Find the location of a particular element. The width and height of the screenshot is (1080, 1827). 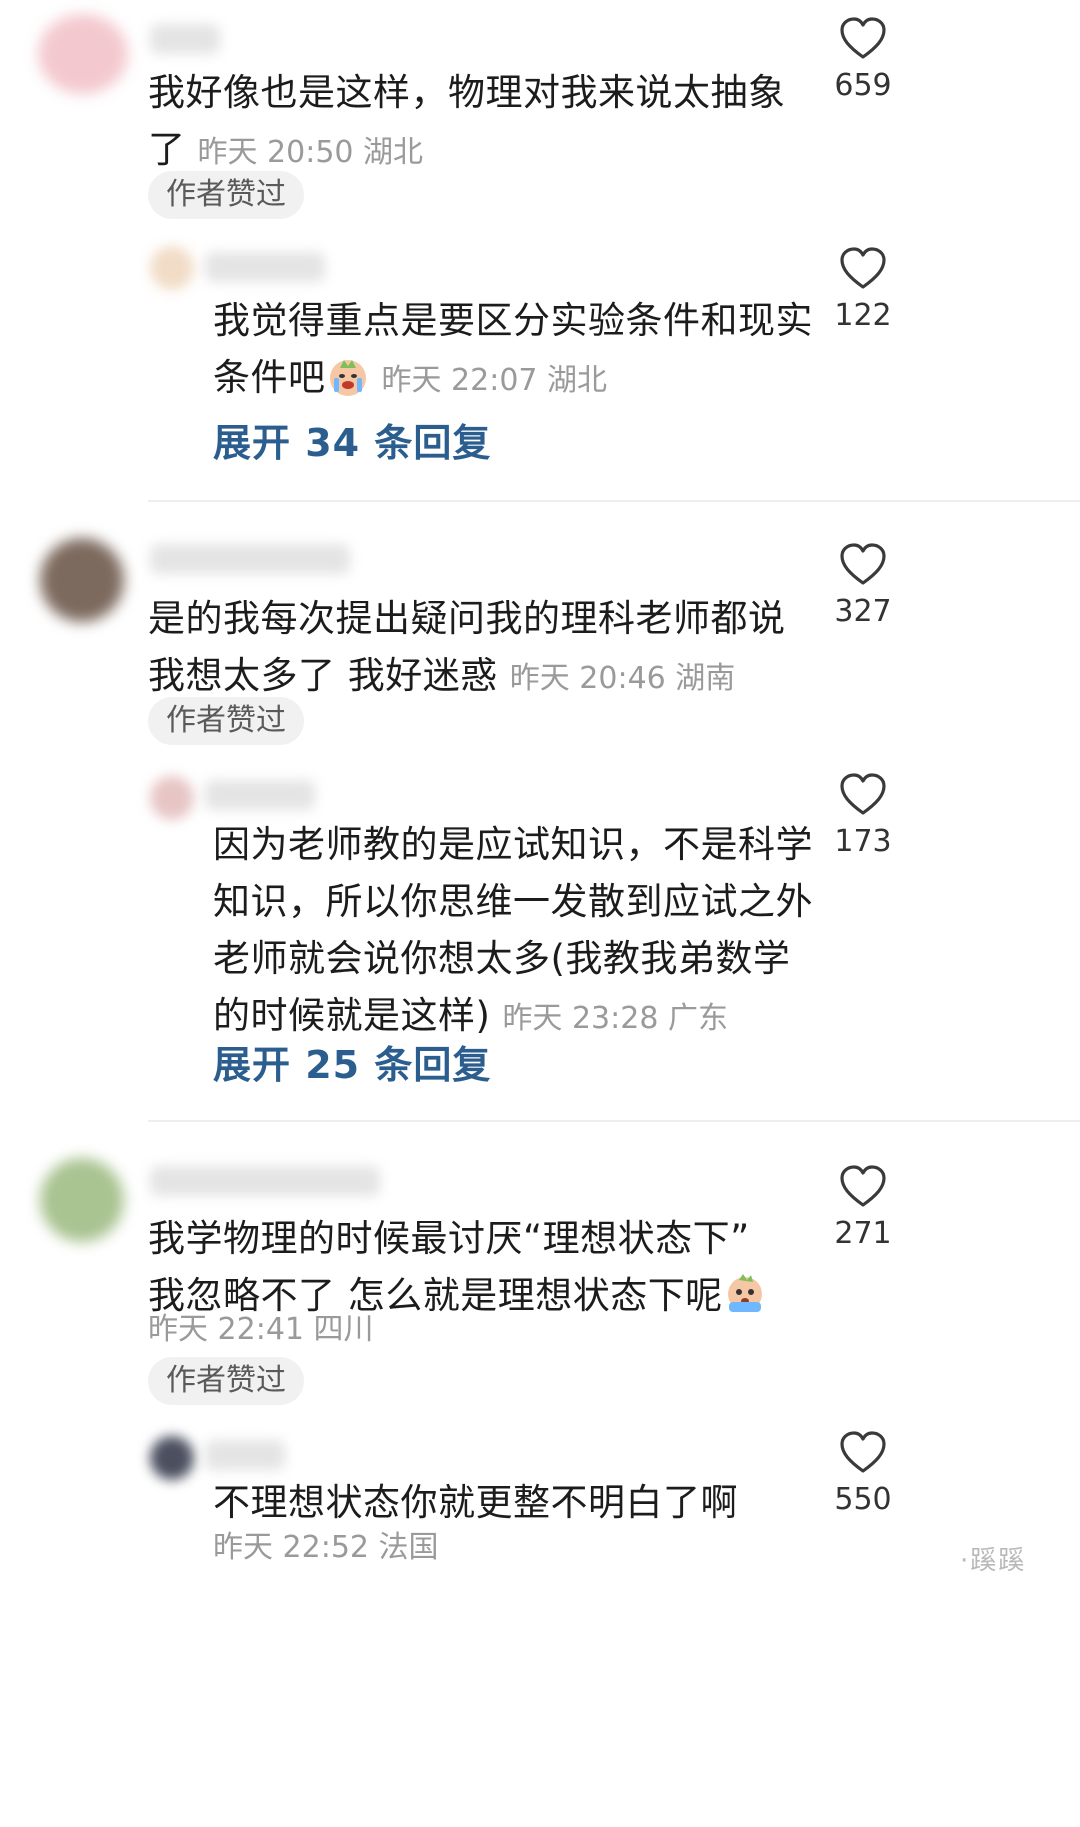

like-button: 550 is located at coordinates (863, 1473).